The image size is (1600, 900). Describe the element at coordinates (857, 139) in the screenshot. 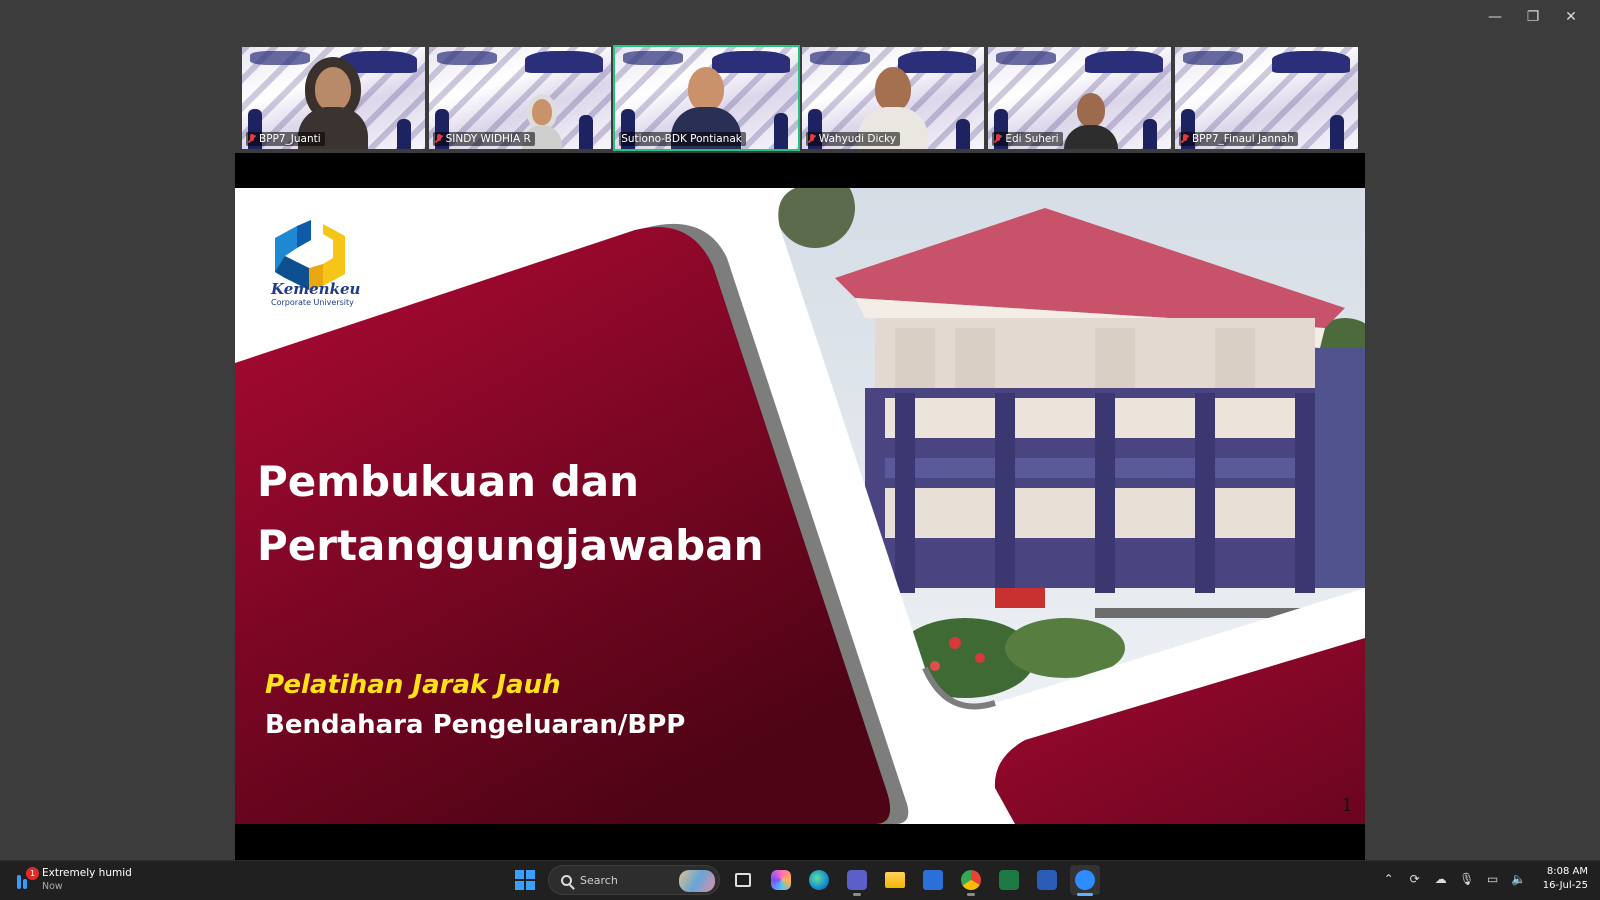

I see `participant-name: Wahyudi Dicky` at that location.